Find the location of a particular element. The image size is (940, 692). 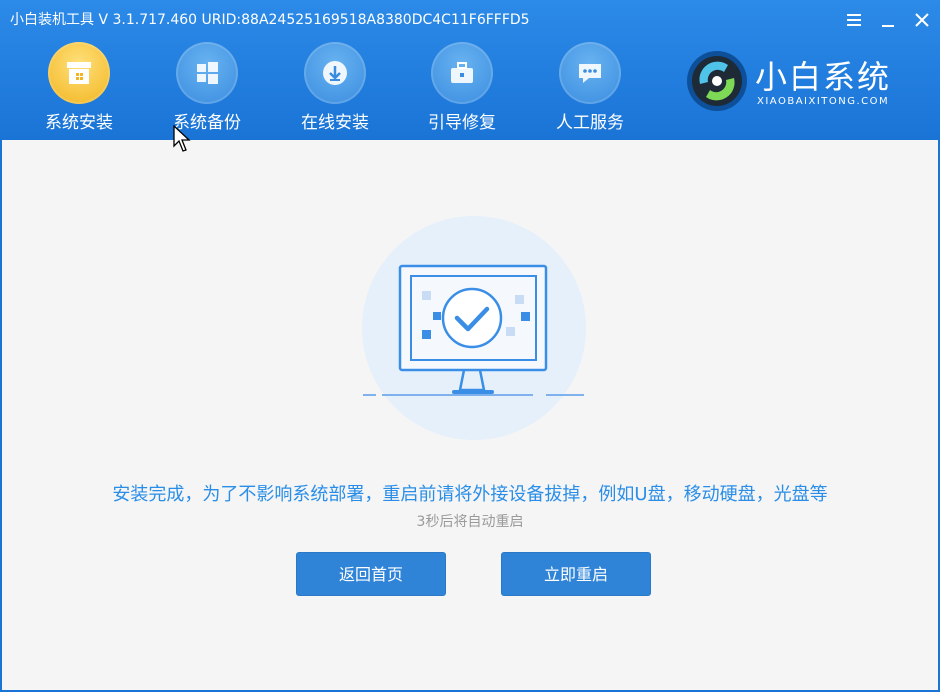

download-icon is located at coordinates (335, 73).